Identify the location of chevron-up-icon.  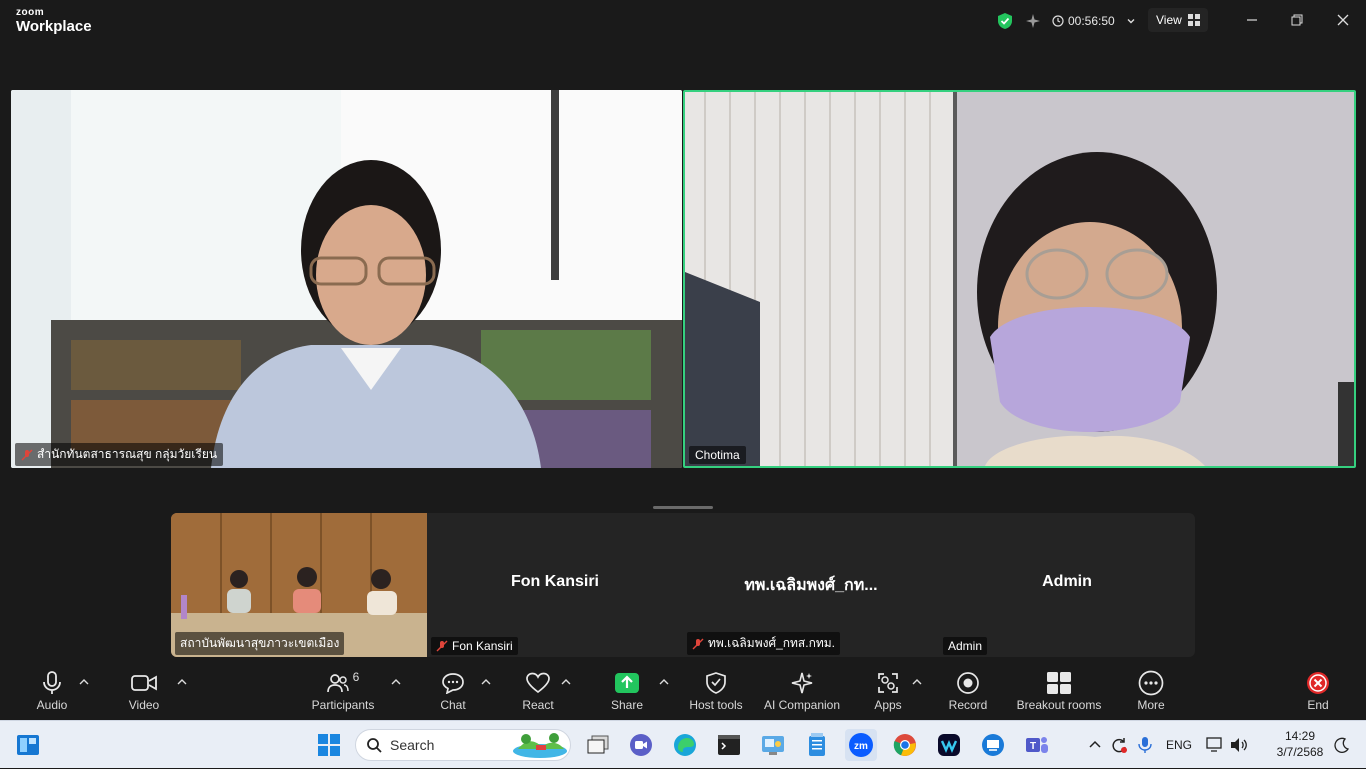
(1095, 745).